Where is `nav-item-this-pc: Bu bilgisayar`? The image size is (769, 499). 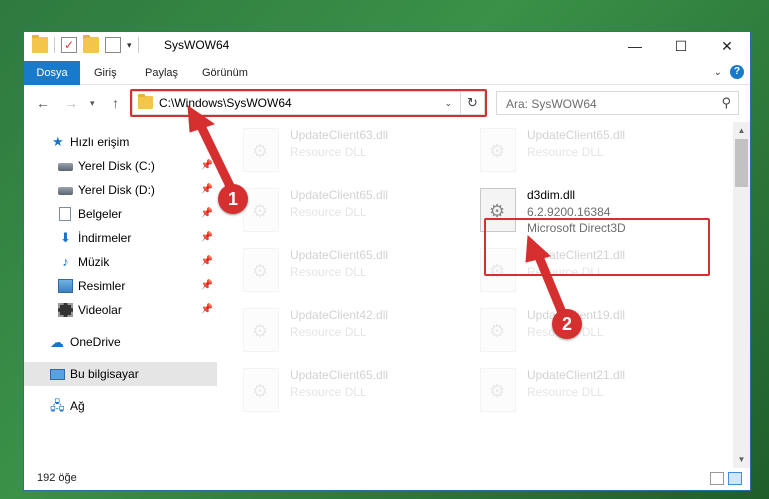
nav-item-this-pc: Bu bilgisayar is located at coordinates (120, 374).